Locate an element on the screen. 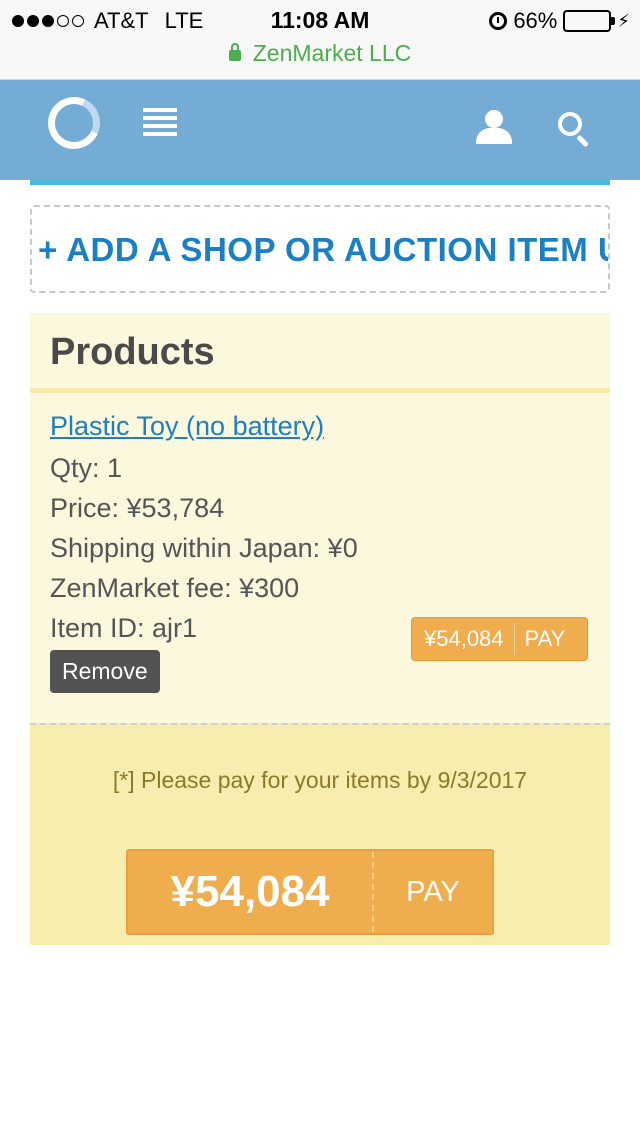 The width and height of the screenshot is (640, 1136). pay-label: PAY is located at coordinates (433, 891).